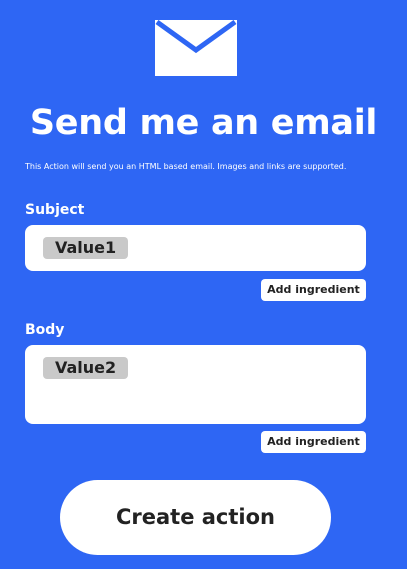 Image resolution: width=407 pixels, height=569 pixels. I want to click on body-field: Value2, so click(195, 384).